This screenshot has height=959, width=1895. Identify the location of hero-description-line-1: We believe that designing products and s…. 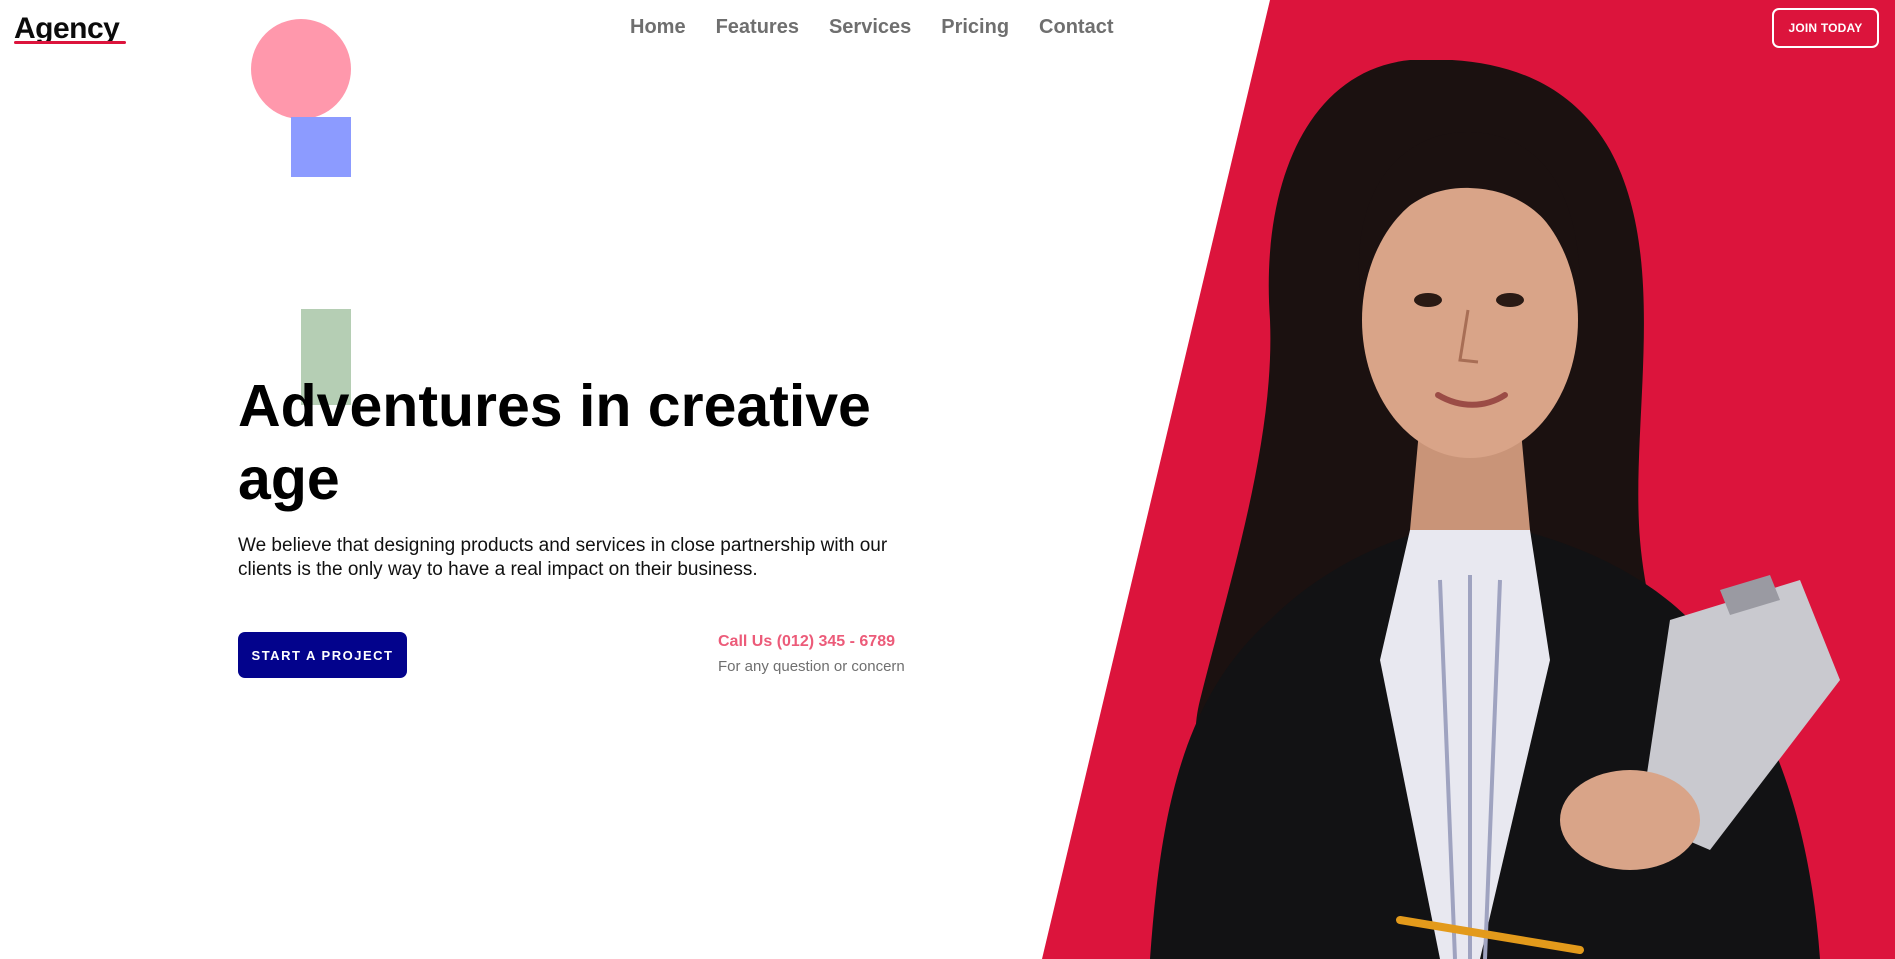
(563, 545).